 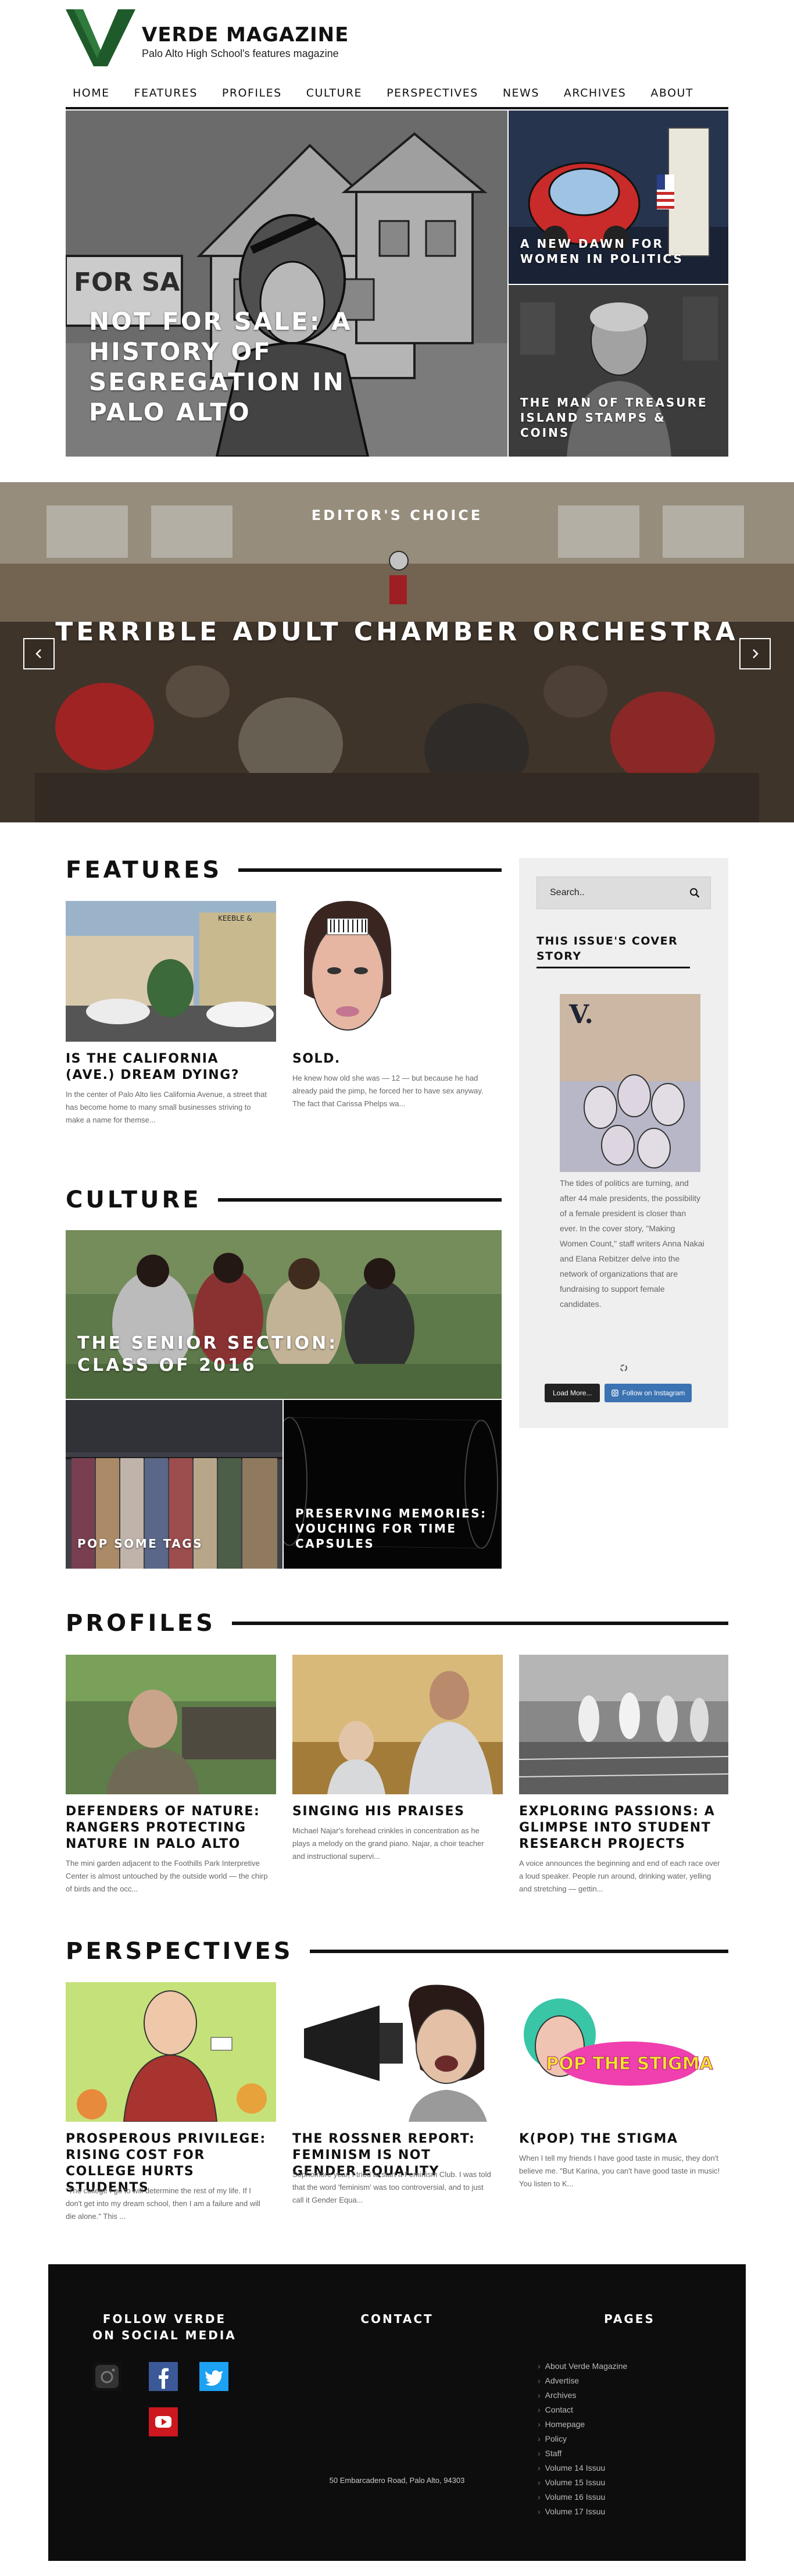 I want to click on search-input: Search.., so click(x=624, y=893).